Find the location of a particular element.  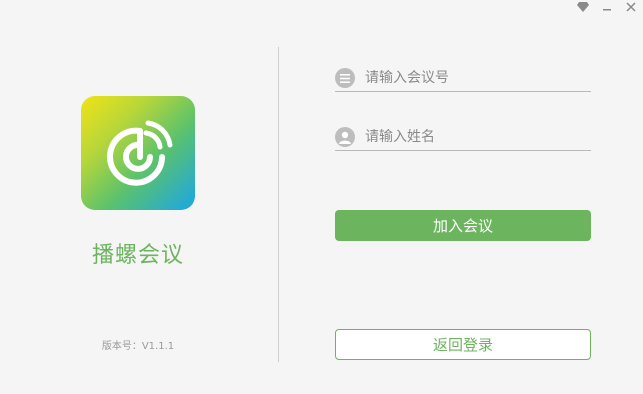

minimize-icon is located at coordinates (607, 7).